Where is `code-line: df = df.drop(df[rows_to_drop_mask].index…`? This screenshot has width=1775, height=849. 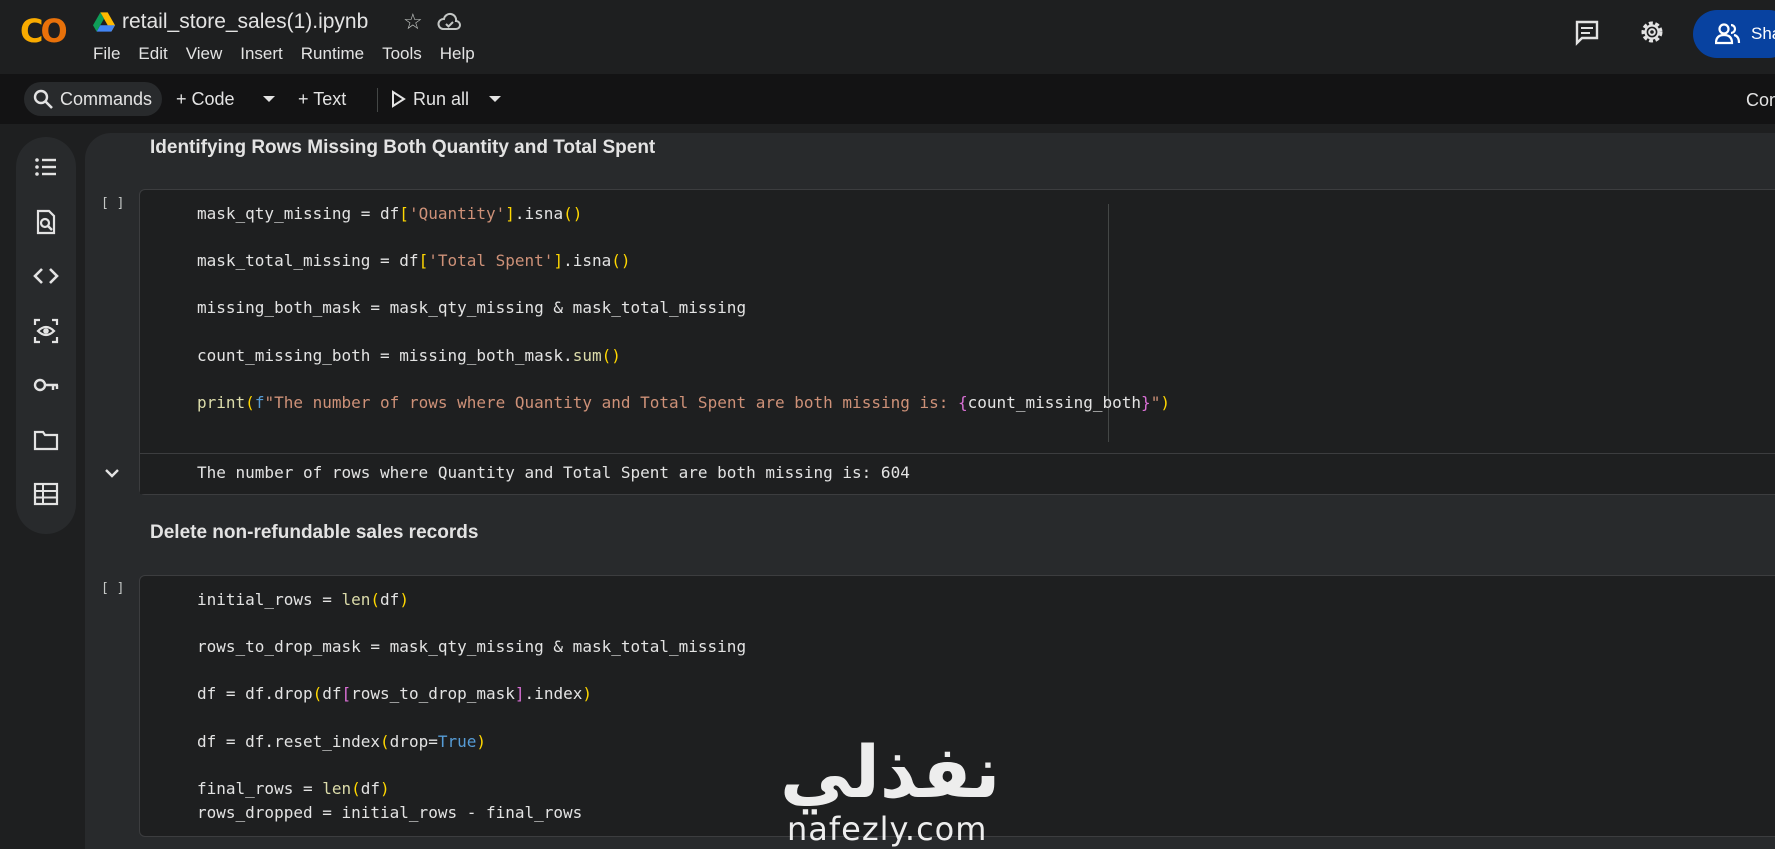 code-line: df = df.drop(df[rows_to_drop_mask].index… is located at coordinates (394, 693).